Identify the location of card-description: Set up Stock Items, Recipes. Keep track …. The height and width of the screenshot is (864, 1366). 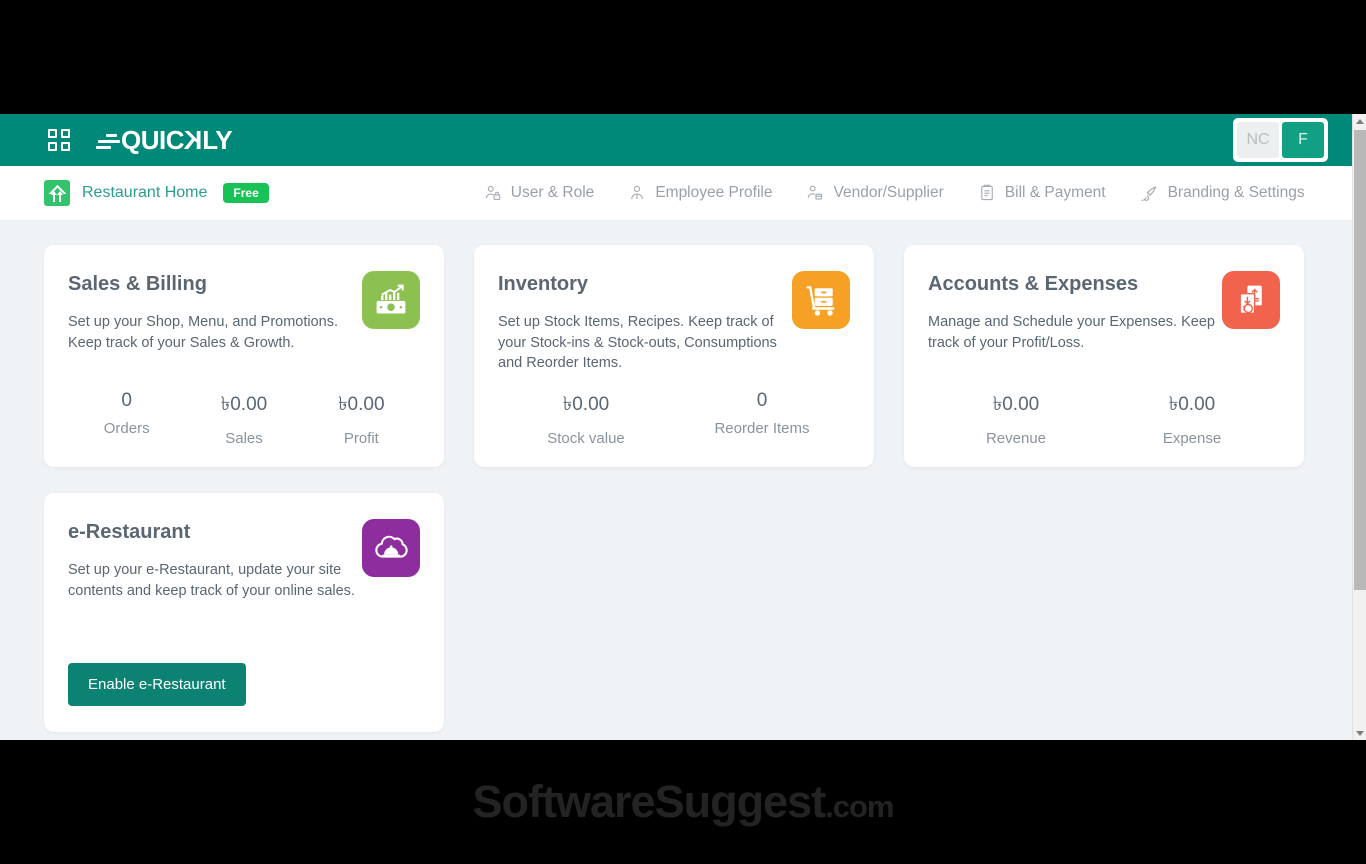
(637, 342).